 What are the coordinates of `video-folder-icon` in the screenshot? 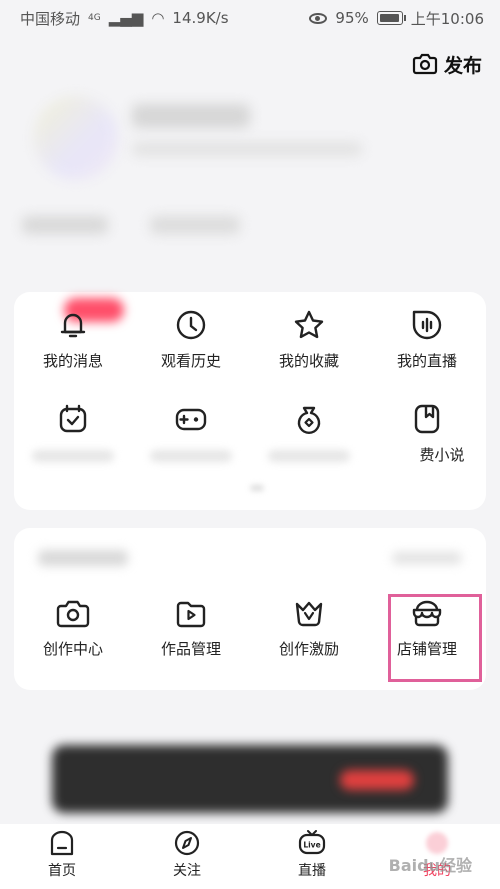 It's located at (191, 614).